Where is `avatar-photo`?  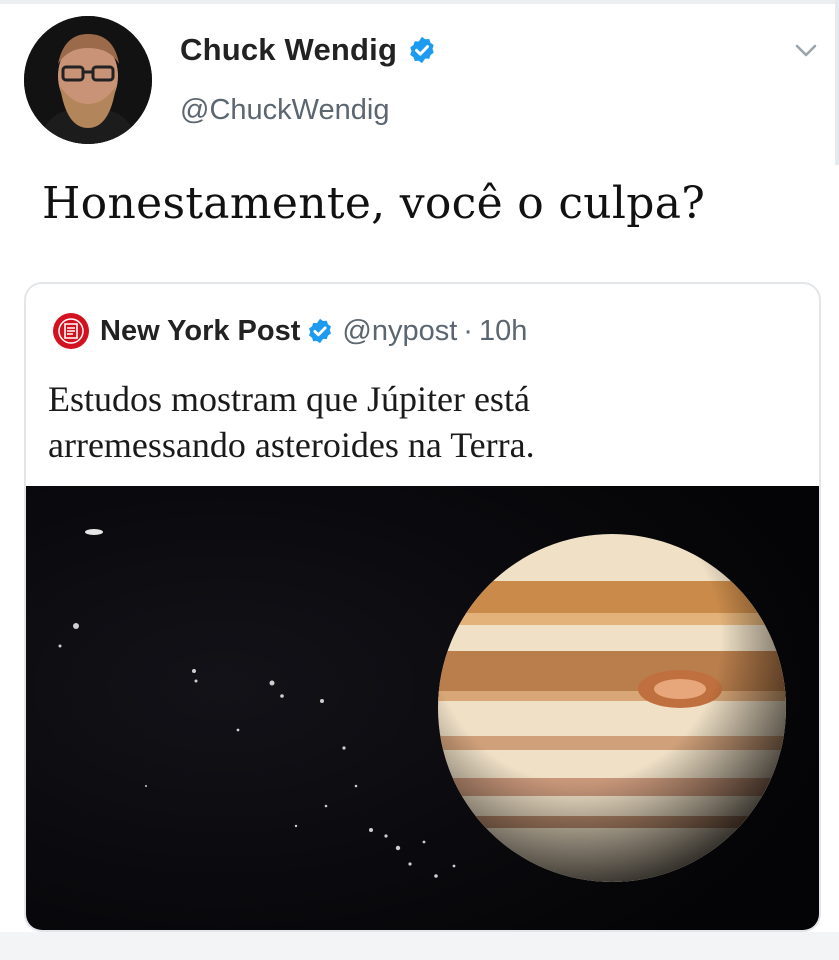
avatar-photo is located at coordinates (88, 80).